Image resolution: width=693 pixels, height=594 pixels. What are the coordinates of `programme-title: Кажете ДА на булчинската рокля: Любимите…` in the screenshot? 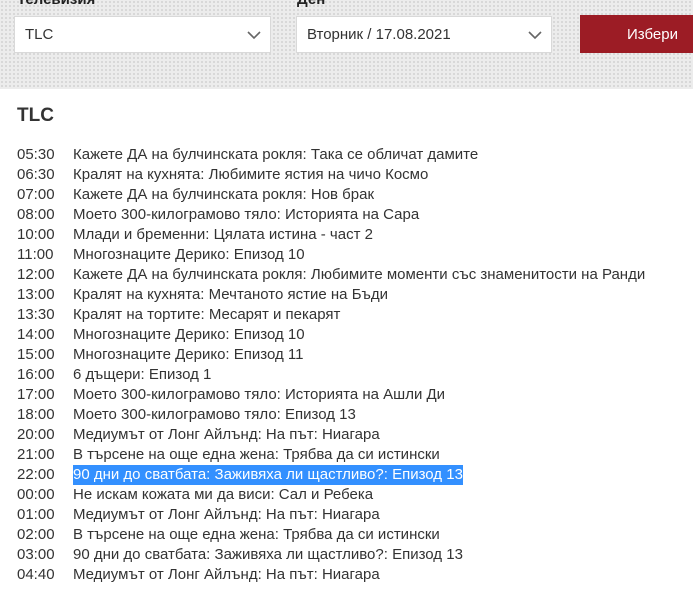 It's located at (359, 275).